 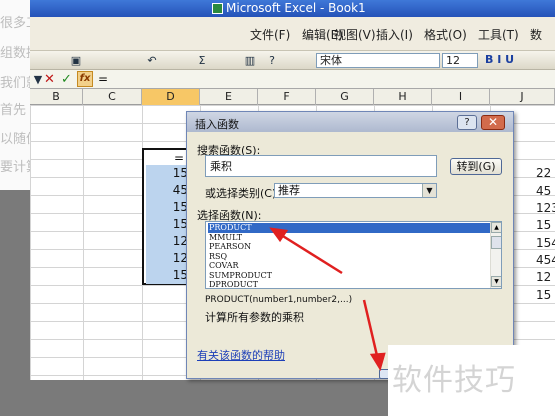 What do you see at coordinates (374, 335) in the screenshot?
I see `arrow-to-ok` at bounding box center [374, 335].